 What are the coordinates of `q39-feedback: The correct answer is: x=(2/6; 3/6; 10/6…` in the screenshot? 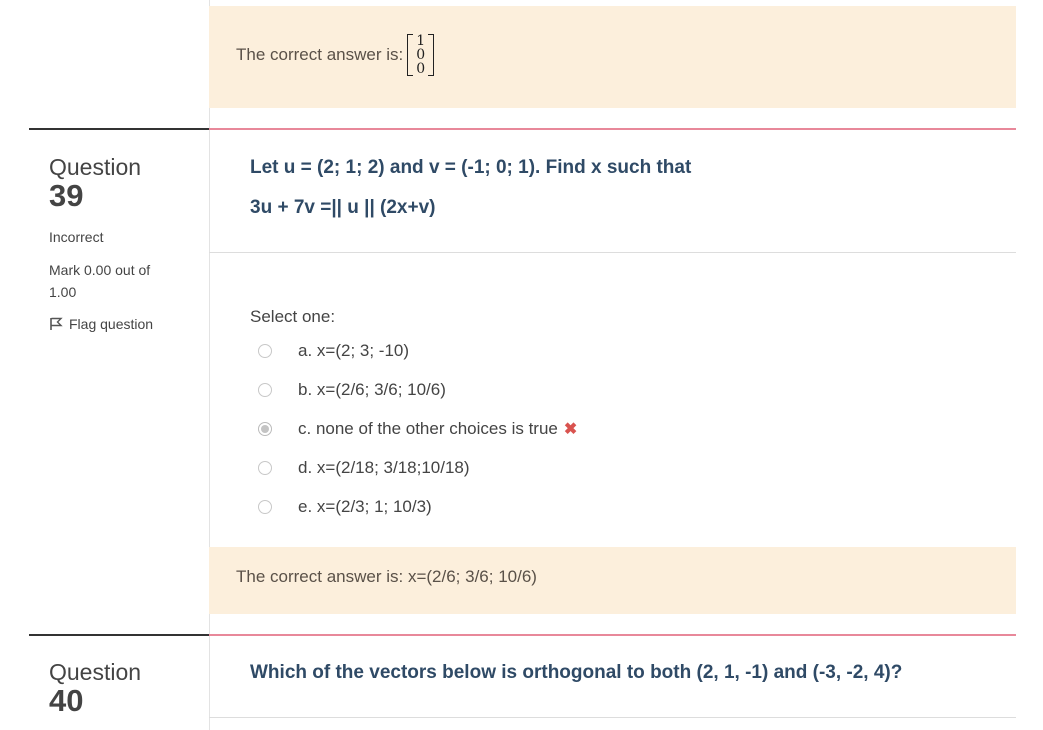 It's located at (386, 576).